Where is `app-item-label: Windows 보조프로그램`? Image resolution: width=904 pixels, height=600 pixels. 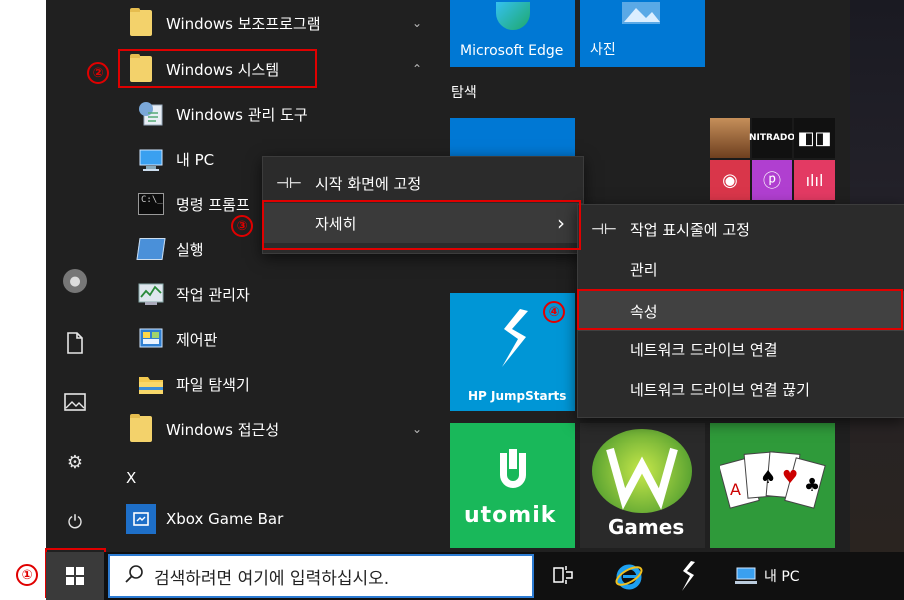 app-item-label: Windows 보조프로그램 is located at coordinates (243, 23).